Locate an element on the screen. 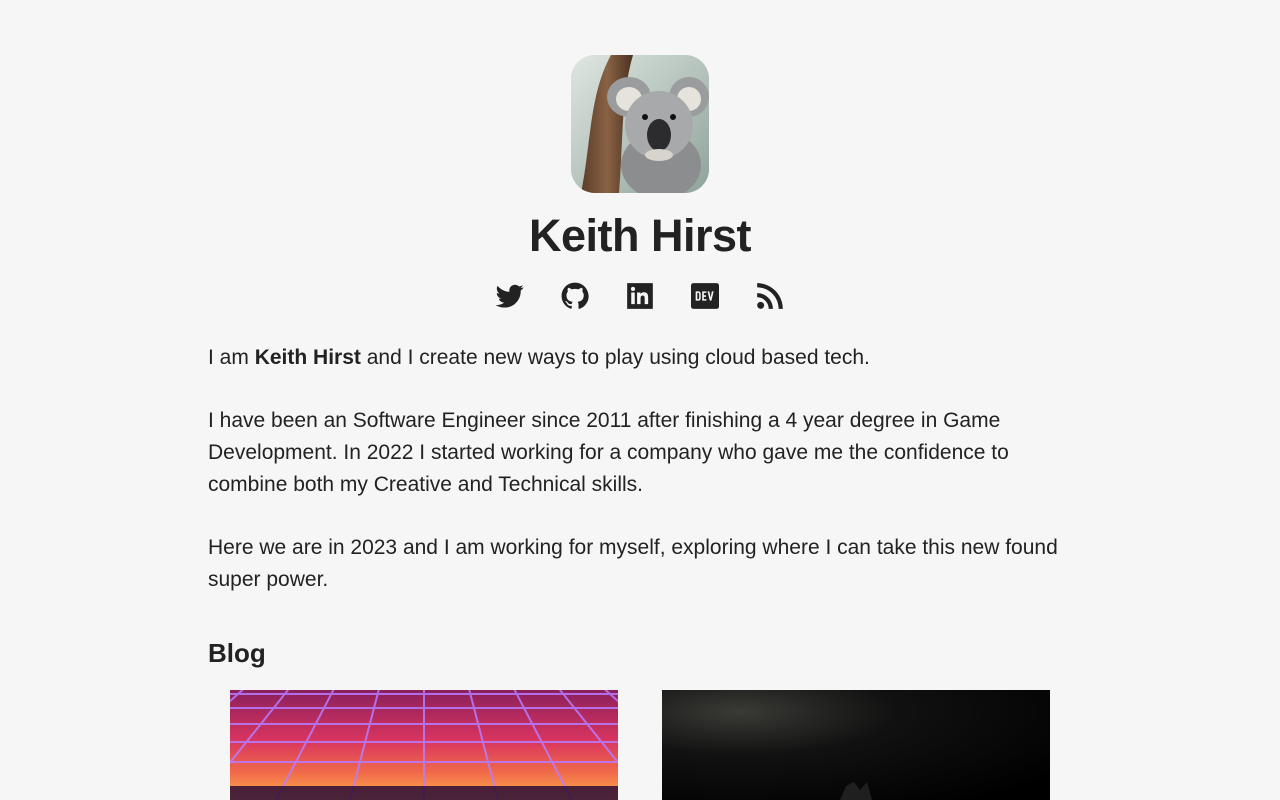  linkedin-icon is located at coordinates (640, 296).